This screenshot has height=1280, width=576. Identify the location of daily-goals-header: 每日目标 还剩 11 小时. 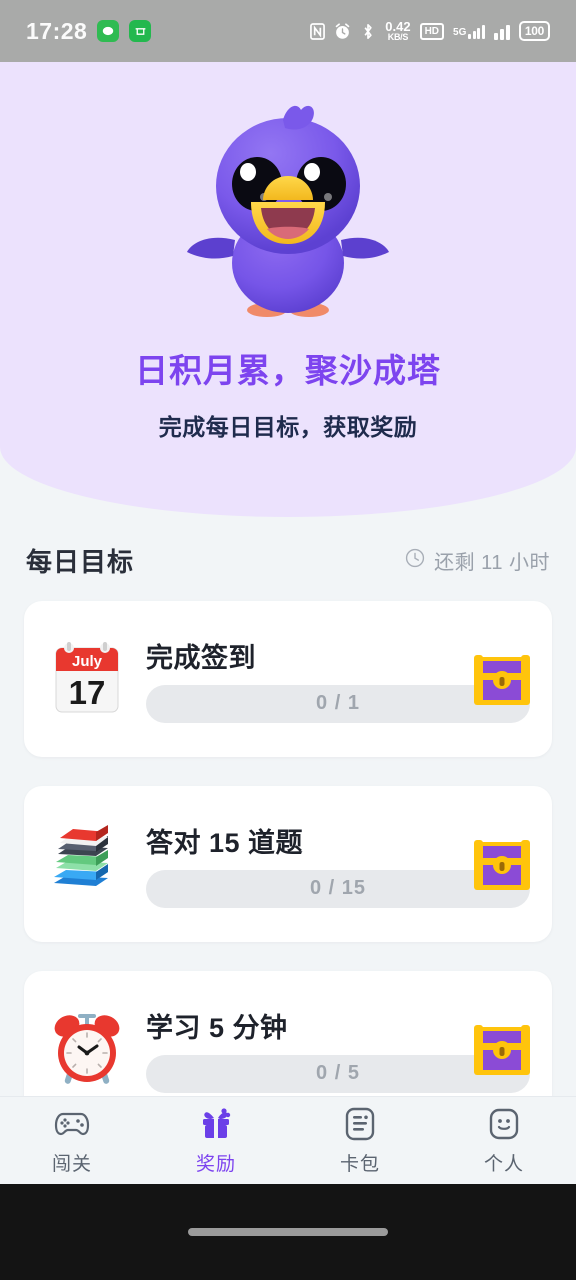
(288, 560).